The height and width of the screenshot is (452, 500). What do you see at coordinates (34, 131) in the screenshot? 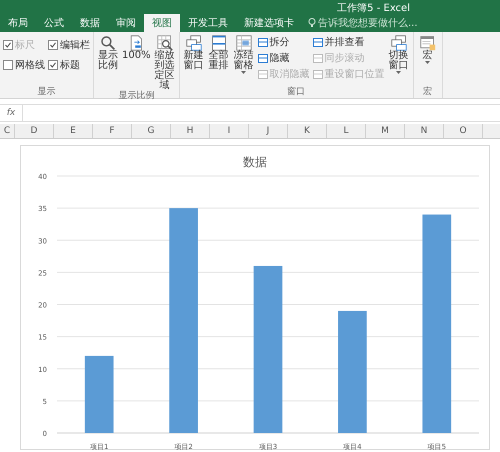
I see `column-header: D` at bounding box center [34, 131].